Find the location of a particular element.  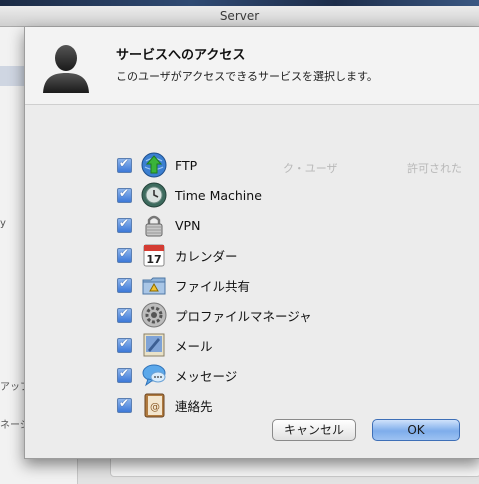

vpn-checkbox is located at coordinates (124, 224).